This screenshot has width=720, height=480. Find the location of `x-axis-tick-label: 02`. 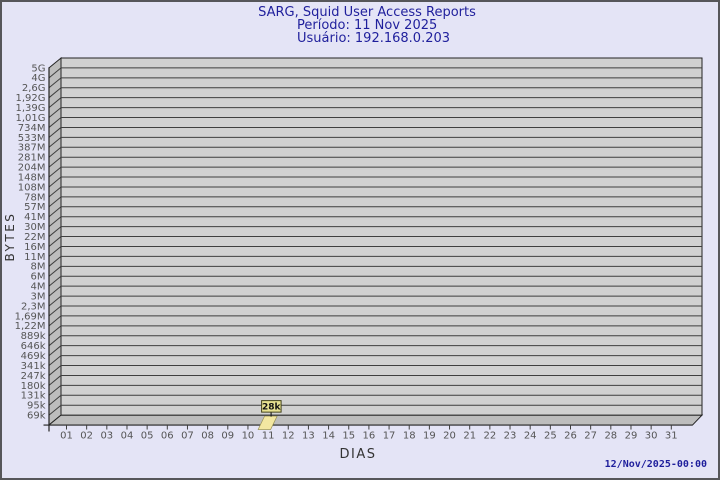

x-axis-tick-label: 02 is located at coordinates (86, 436).